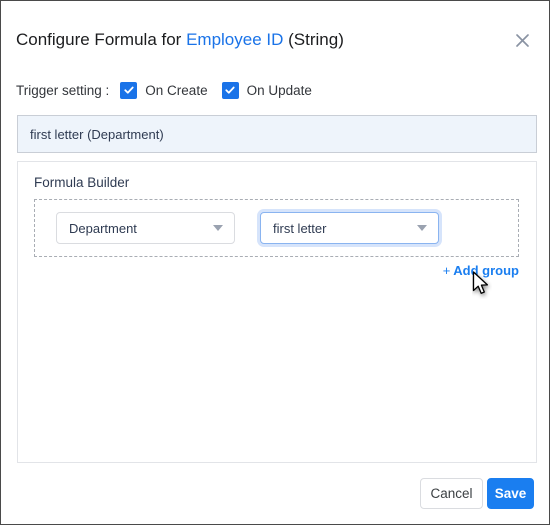  What do you see at coordinates (63, 90) in the screenshot?
I see `trigger-setting-label: Trigger setting :` at bounding box center [63, 90].